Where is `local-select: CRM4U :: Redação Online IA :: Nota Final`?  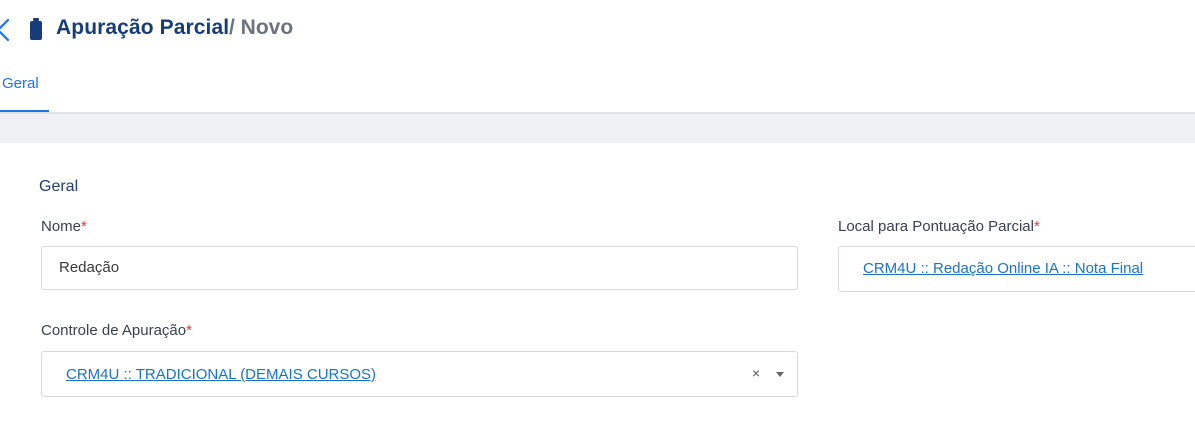 local-select: CRM4U :: Redação Online IA :: Nota Final is located at coordinates (1016, 269).